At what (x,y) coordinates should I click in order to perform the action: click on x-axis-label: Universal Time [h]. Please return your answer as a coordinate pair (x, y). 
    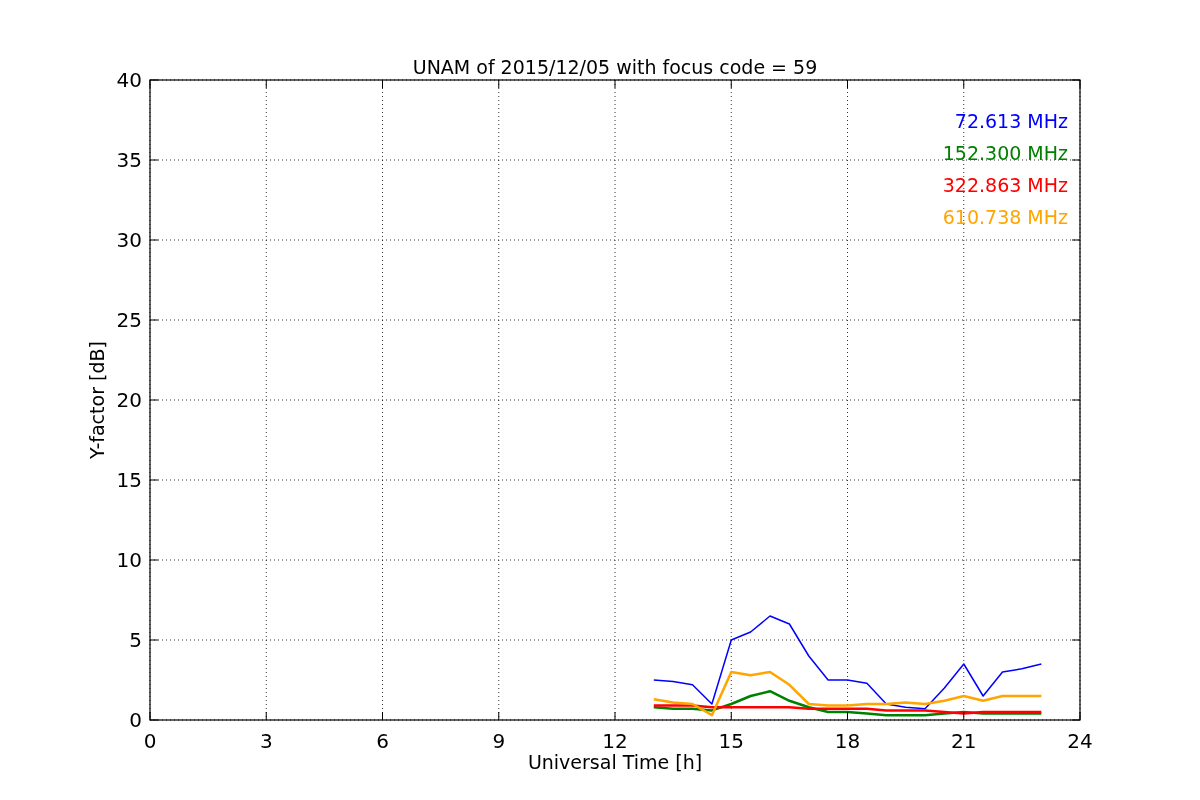
    Looking at the image, I should click on (615, 762).